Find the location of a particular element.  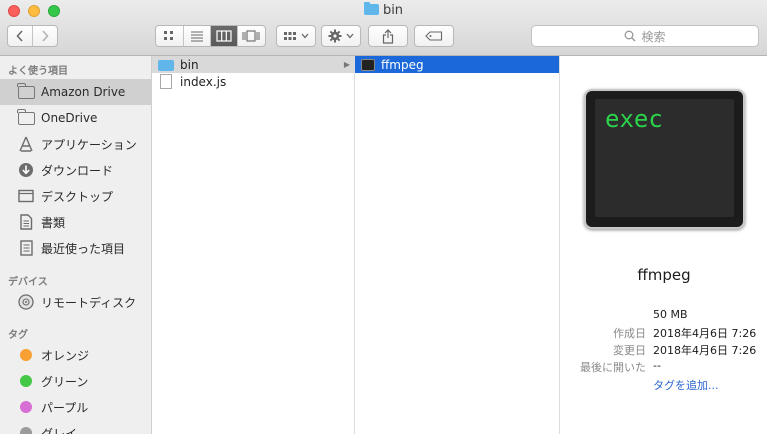

window-title: bin is located at coordinates (383, 10).